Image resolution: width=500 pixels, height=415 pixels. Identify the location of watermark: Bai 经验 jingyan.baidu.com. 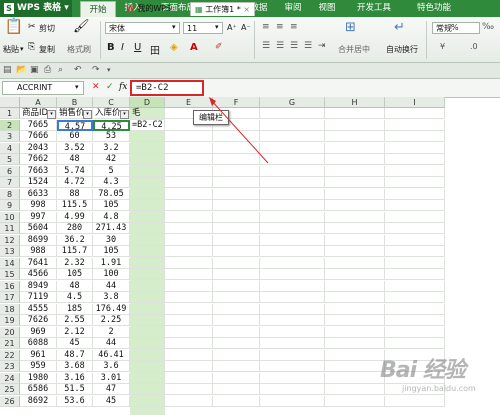
(437, 377).